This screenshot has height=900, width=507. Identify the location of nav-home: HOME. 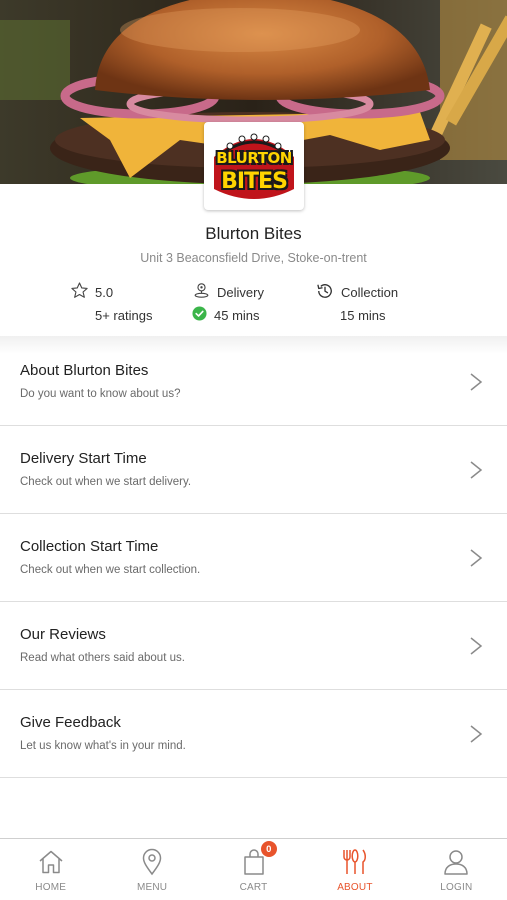
(50, 869).